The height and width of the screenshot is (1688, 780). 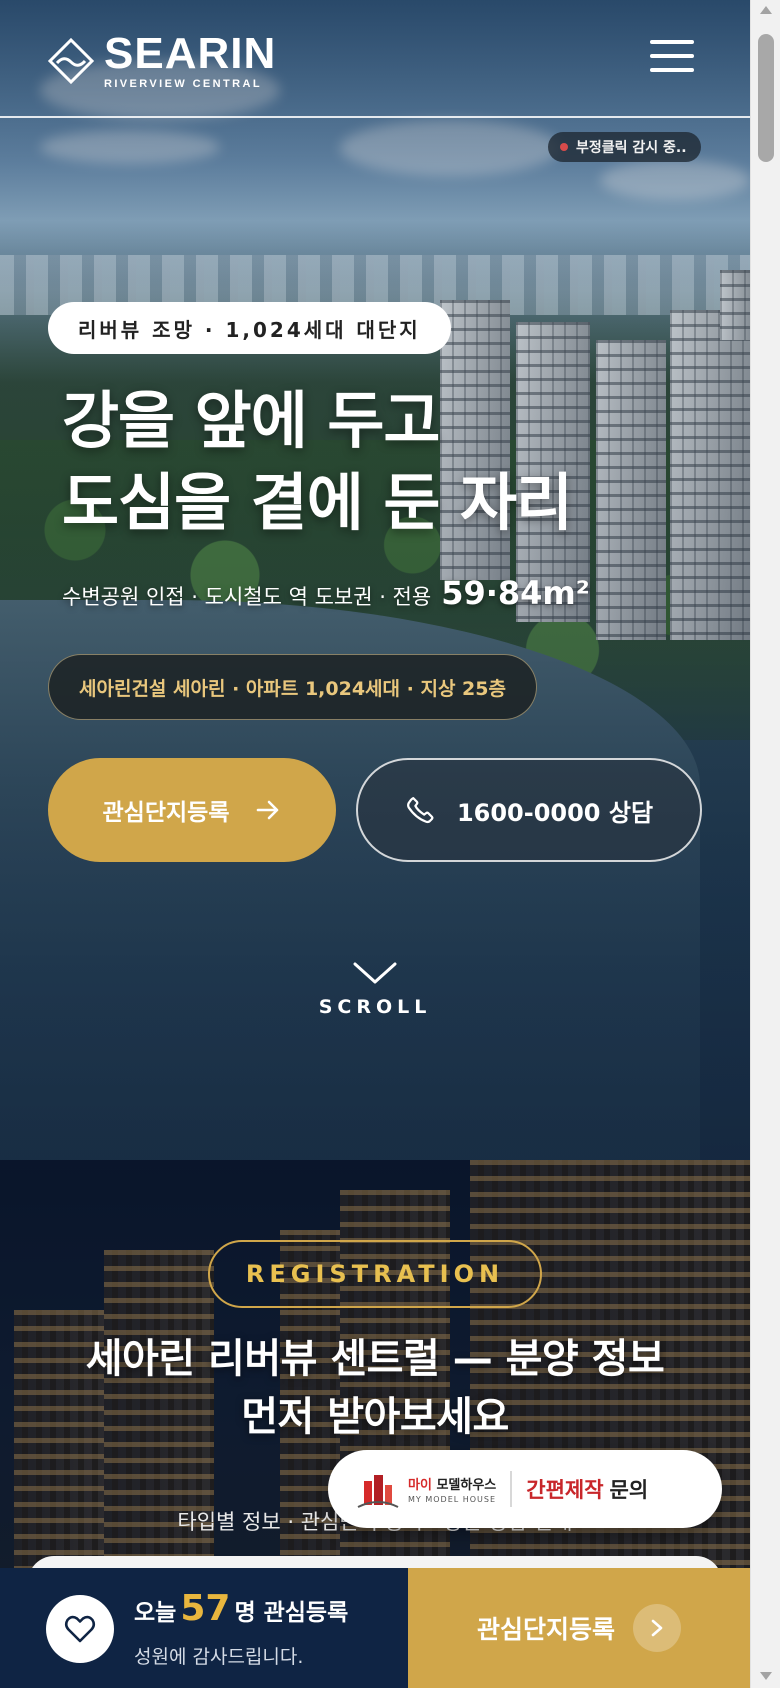 What do you see at coordinates (292, 687) in the screenshot?
I see `project-info-pill: 세아린건설 세아린 · 아파트 1,024세대 · 지상 25층` at bounding box center [292, 687].